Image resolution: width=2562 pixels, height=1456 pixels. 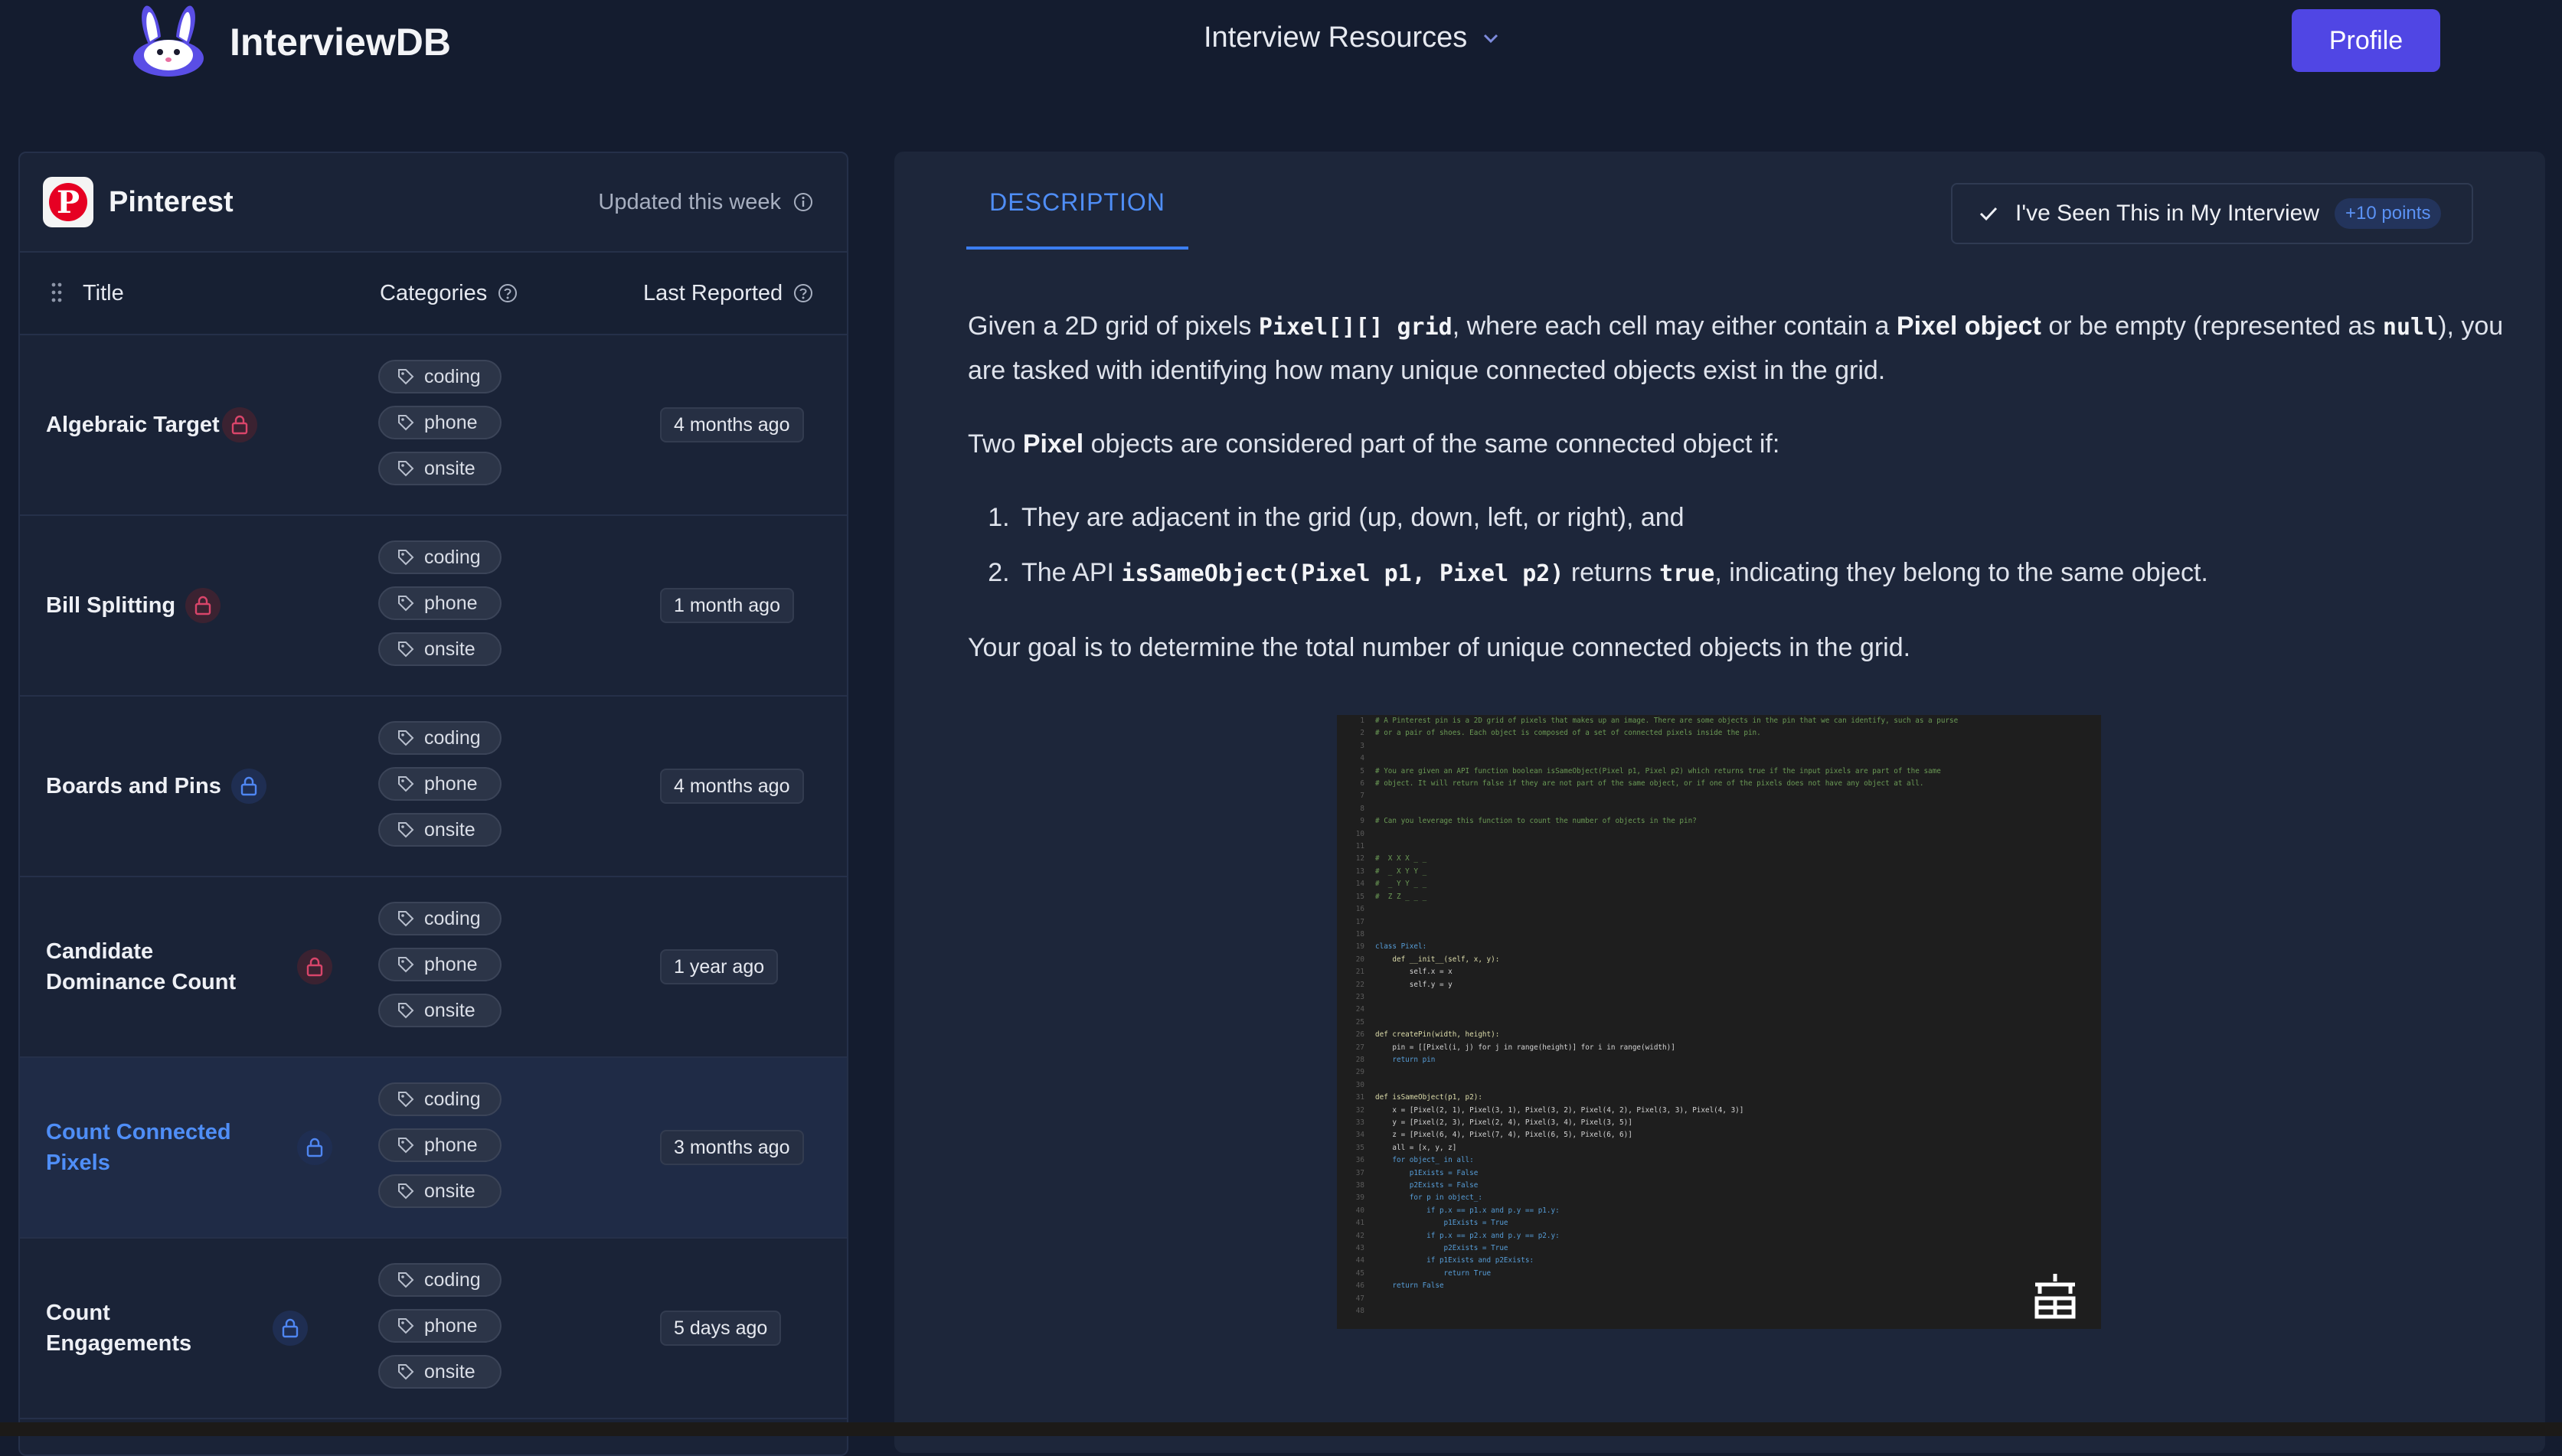 What do you see at coordinates (1401, 947) in the screenshot?
I see `code-text: class Pixel:` at bounding box center [1401, 947].